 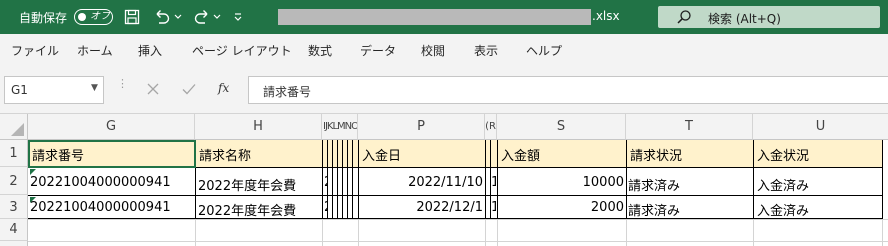 I want to click on name-box: G1 ▼, so click(x=54, y=90).